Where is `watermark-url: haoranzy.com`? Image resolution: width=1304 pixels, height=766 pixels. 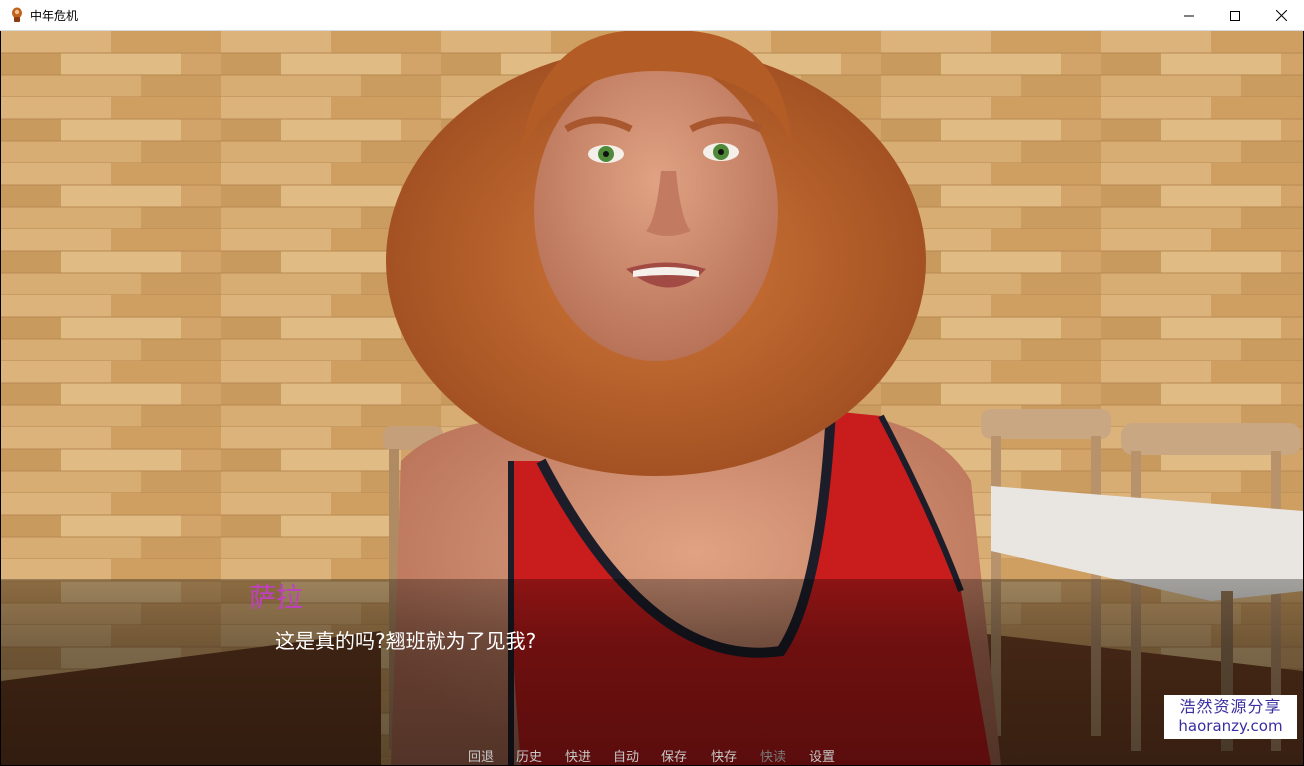 watermark-url: haoranzy.com is located at coordinates (1230, 726).